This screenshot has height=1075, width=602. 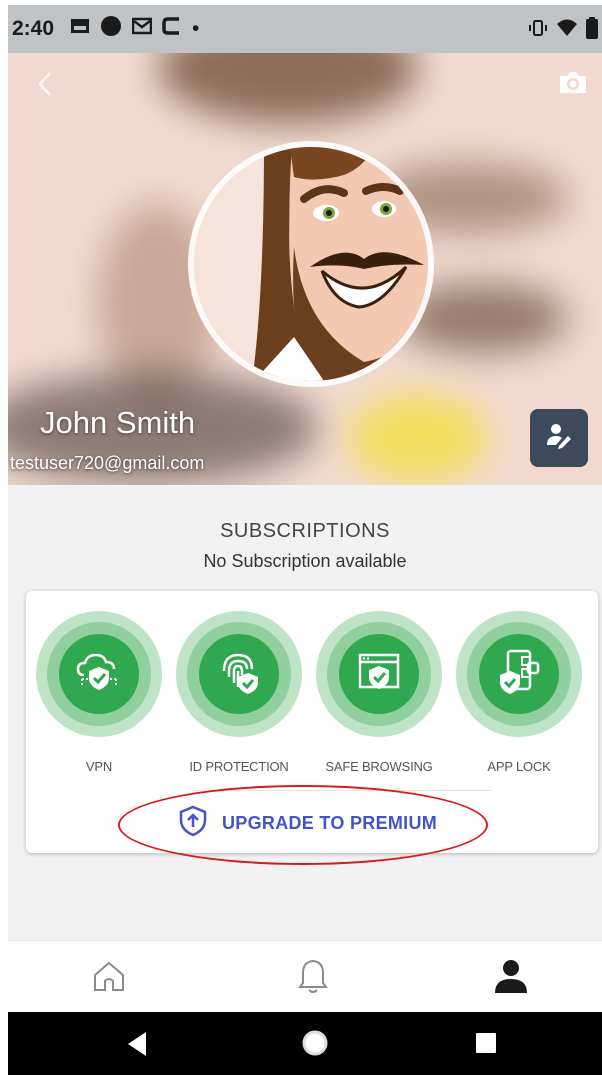 I want to click on nav-notifications, so click(x=313, y=978).